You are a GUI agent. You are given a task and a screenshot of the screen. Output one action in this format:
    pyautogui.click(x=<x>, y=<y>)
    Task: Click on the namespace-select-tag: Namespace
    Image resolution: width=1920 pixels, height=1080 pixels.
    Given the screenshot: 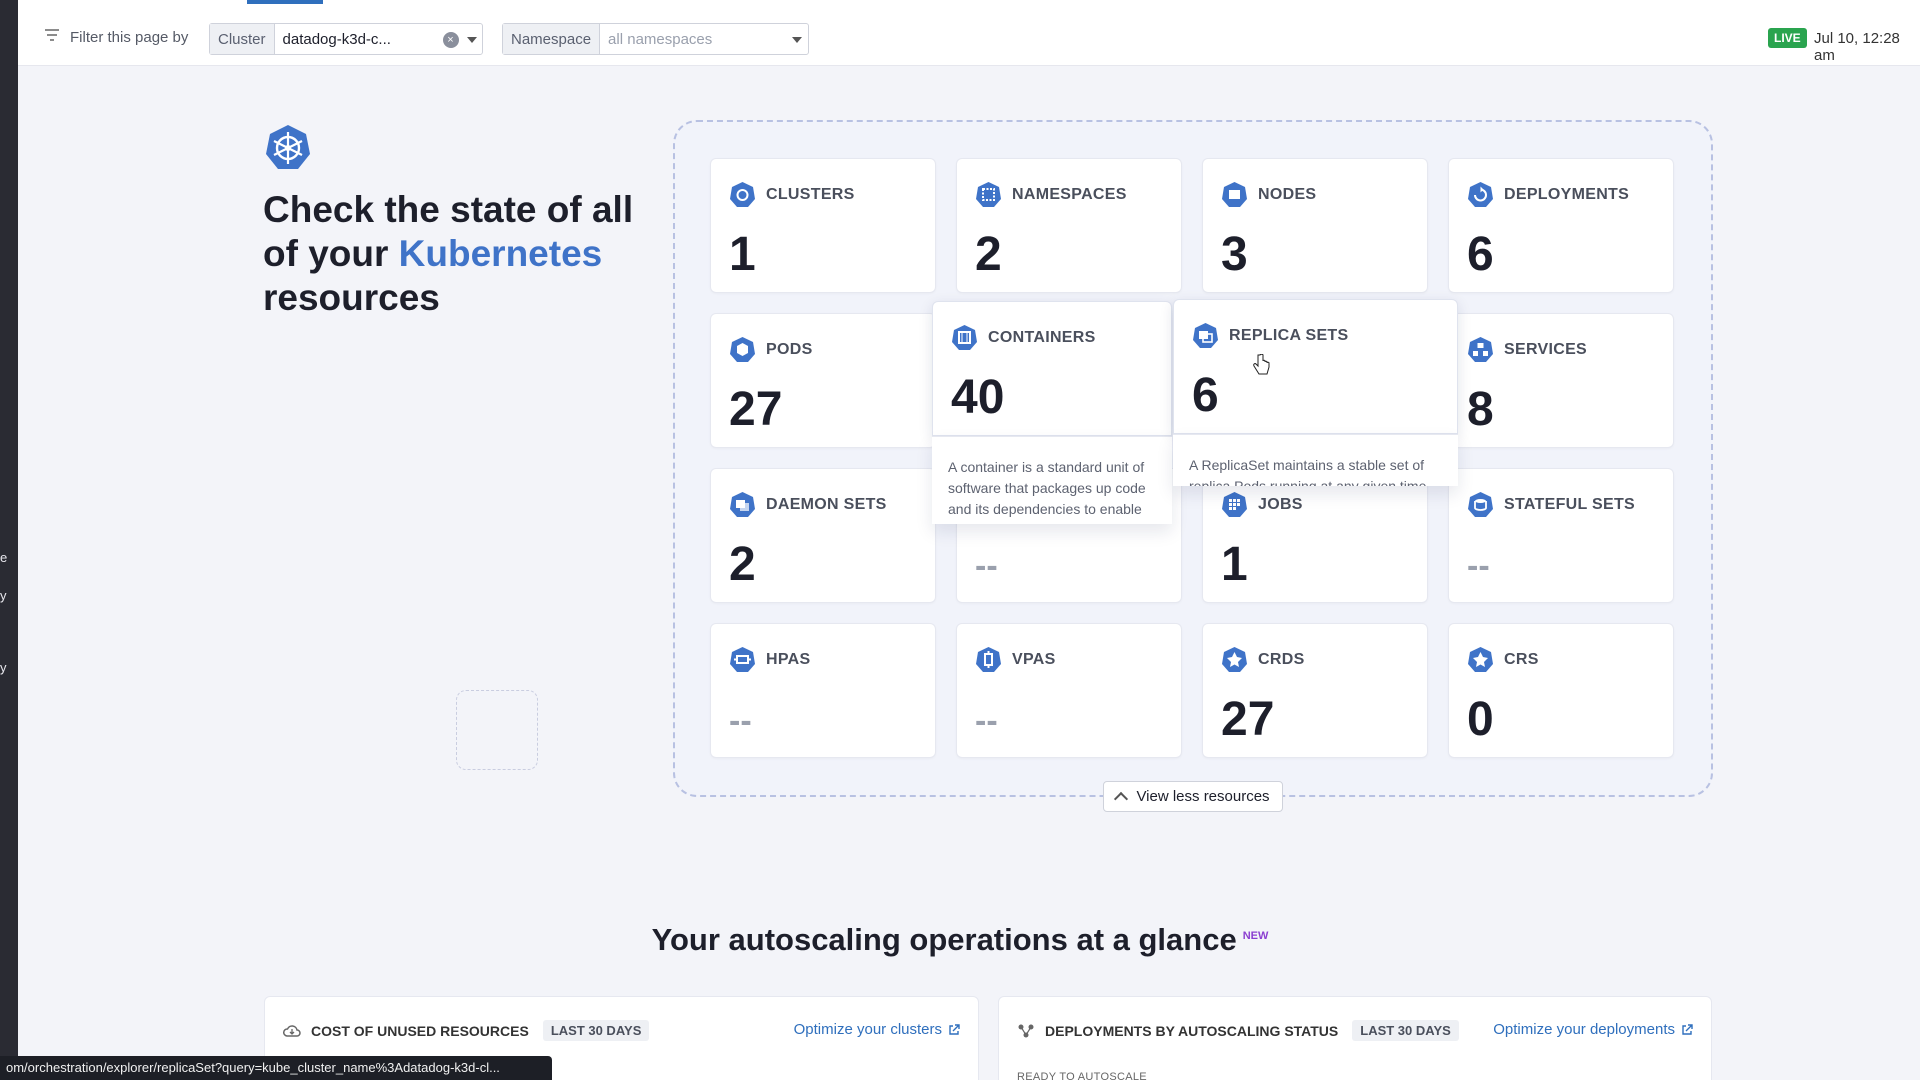 What is the action you would take?
    pyautogui.click(x=552, y=39)
    